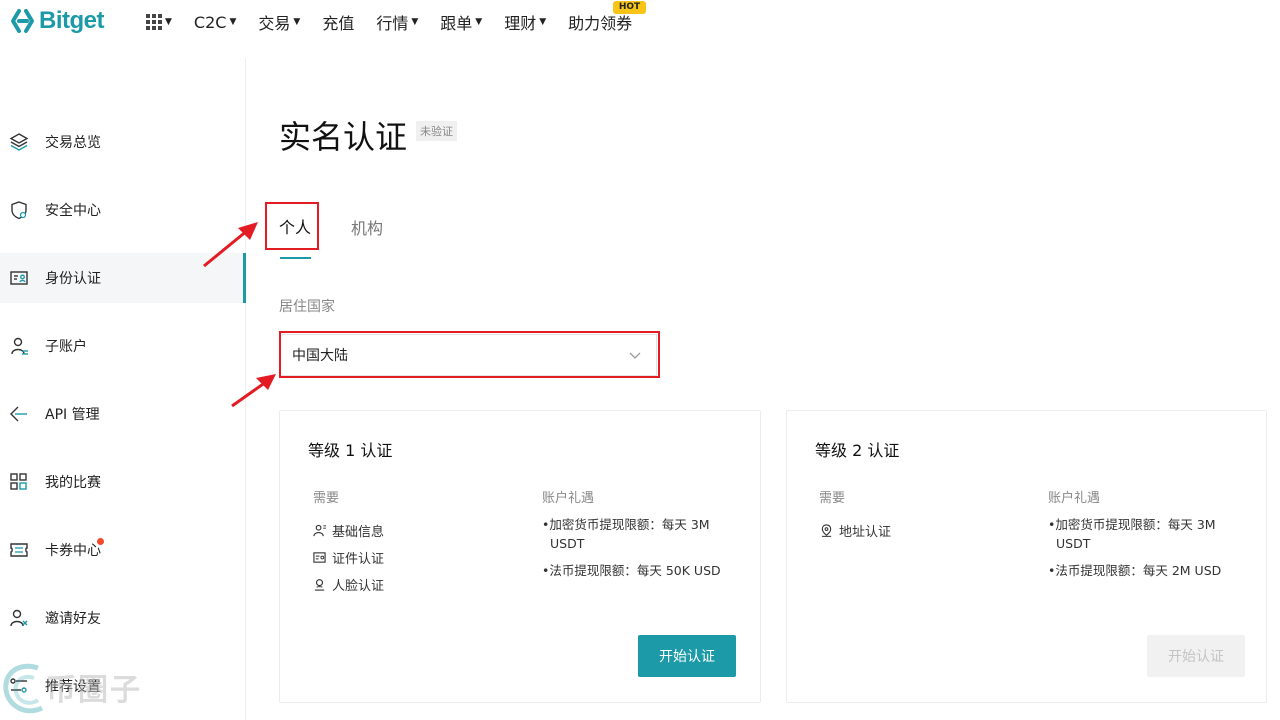 The height and width of the screenshot is (720, 1280). I want to click on sidebar-item-label: API 管理, so click(72, 415).